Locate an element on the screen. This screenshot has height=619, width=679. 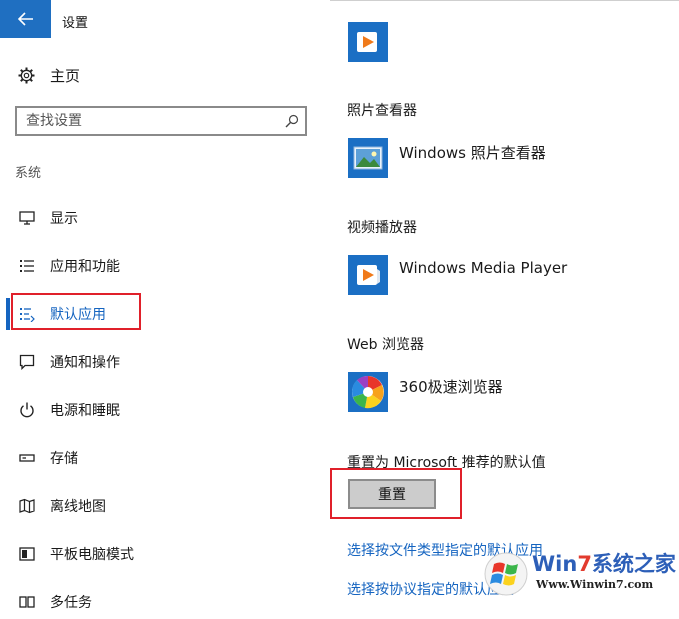
back-button is located at coordinates (25, 19).